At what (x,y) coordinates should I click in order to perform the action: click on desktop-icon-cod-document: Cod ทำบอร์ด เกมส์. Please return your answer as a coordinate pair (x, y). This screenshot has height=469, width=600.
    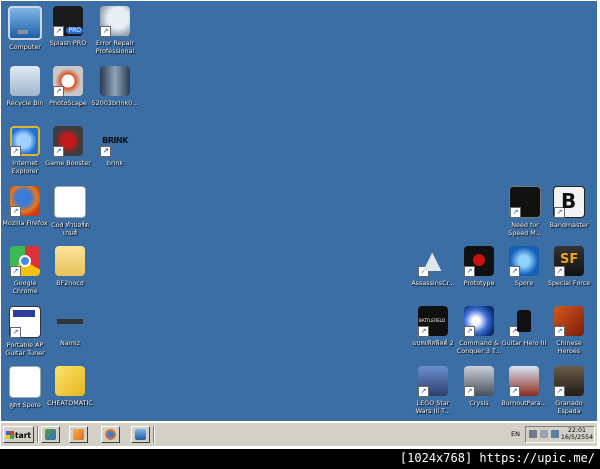
    Looking at the image, I should click on (70, 211).